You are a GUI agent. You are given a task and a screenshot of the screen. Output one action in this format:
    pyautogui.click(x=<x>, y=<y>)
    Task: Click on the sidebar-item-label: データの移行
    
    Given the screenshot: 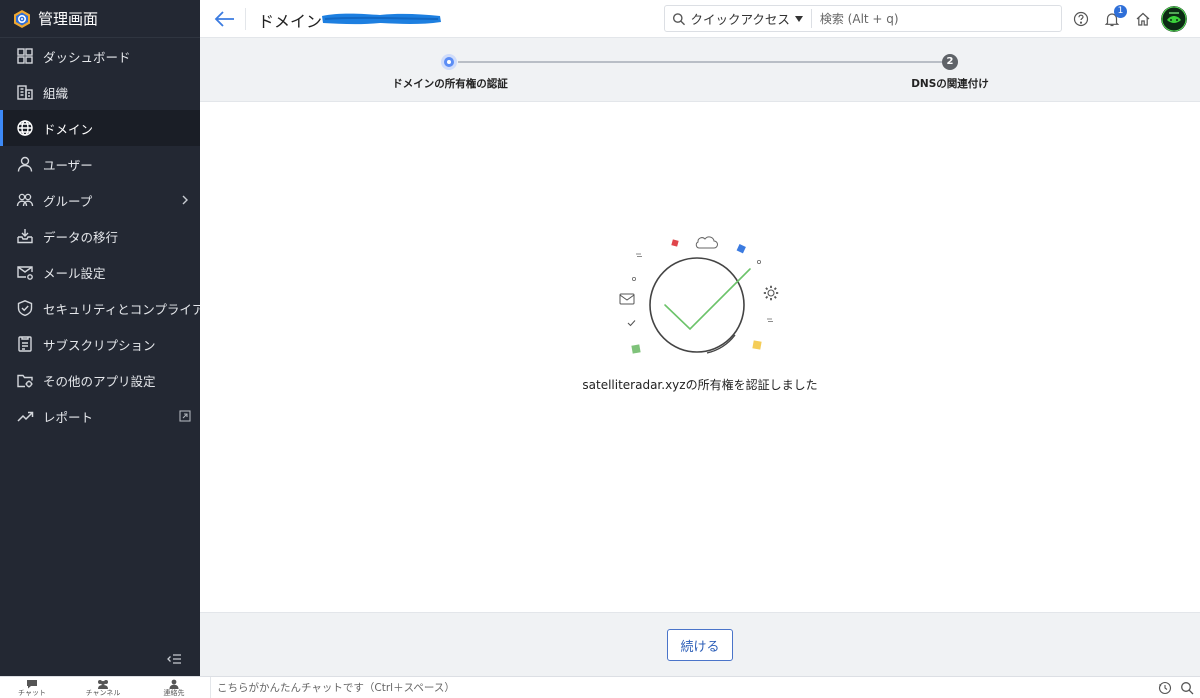 What is the action you would take?
    pyautogui.click(x=81, y=237)
    